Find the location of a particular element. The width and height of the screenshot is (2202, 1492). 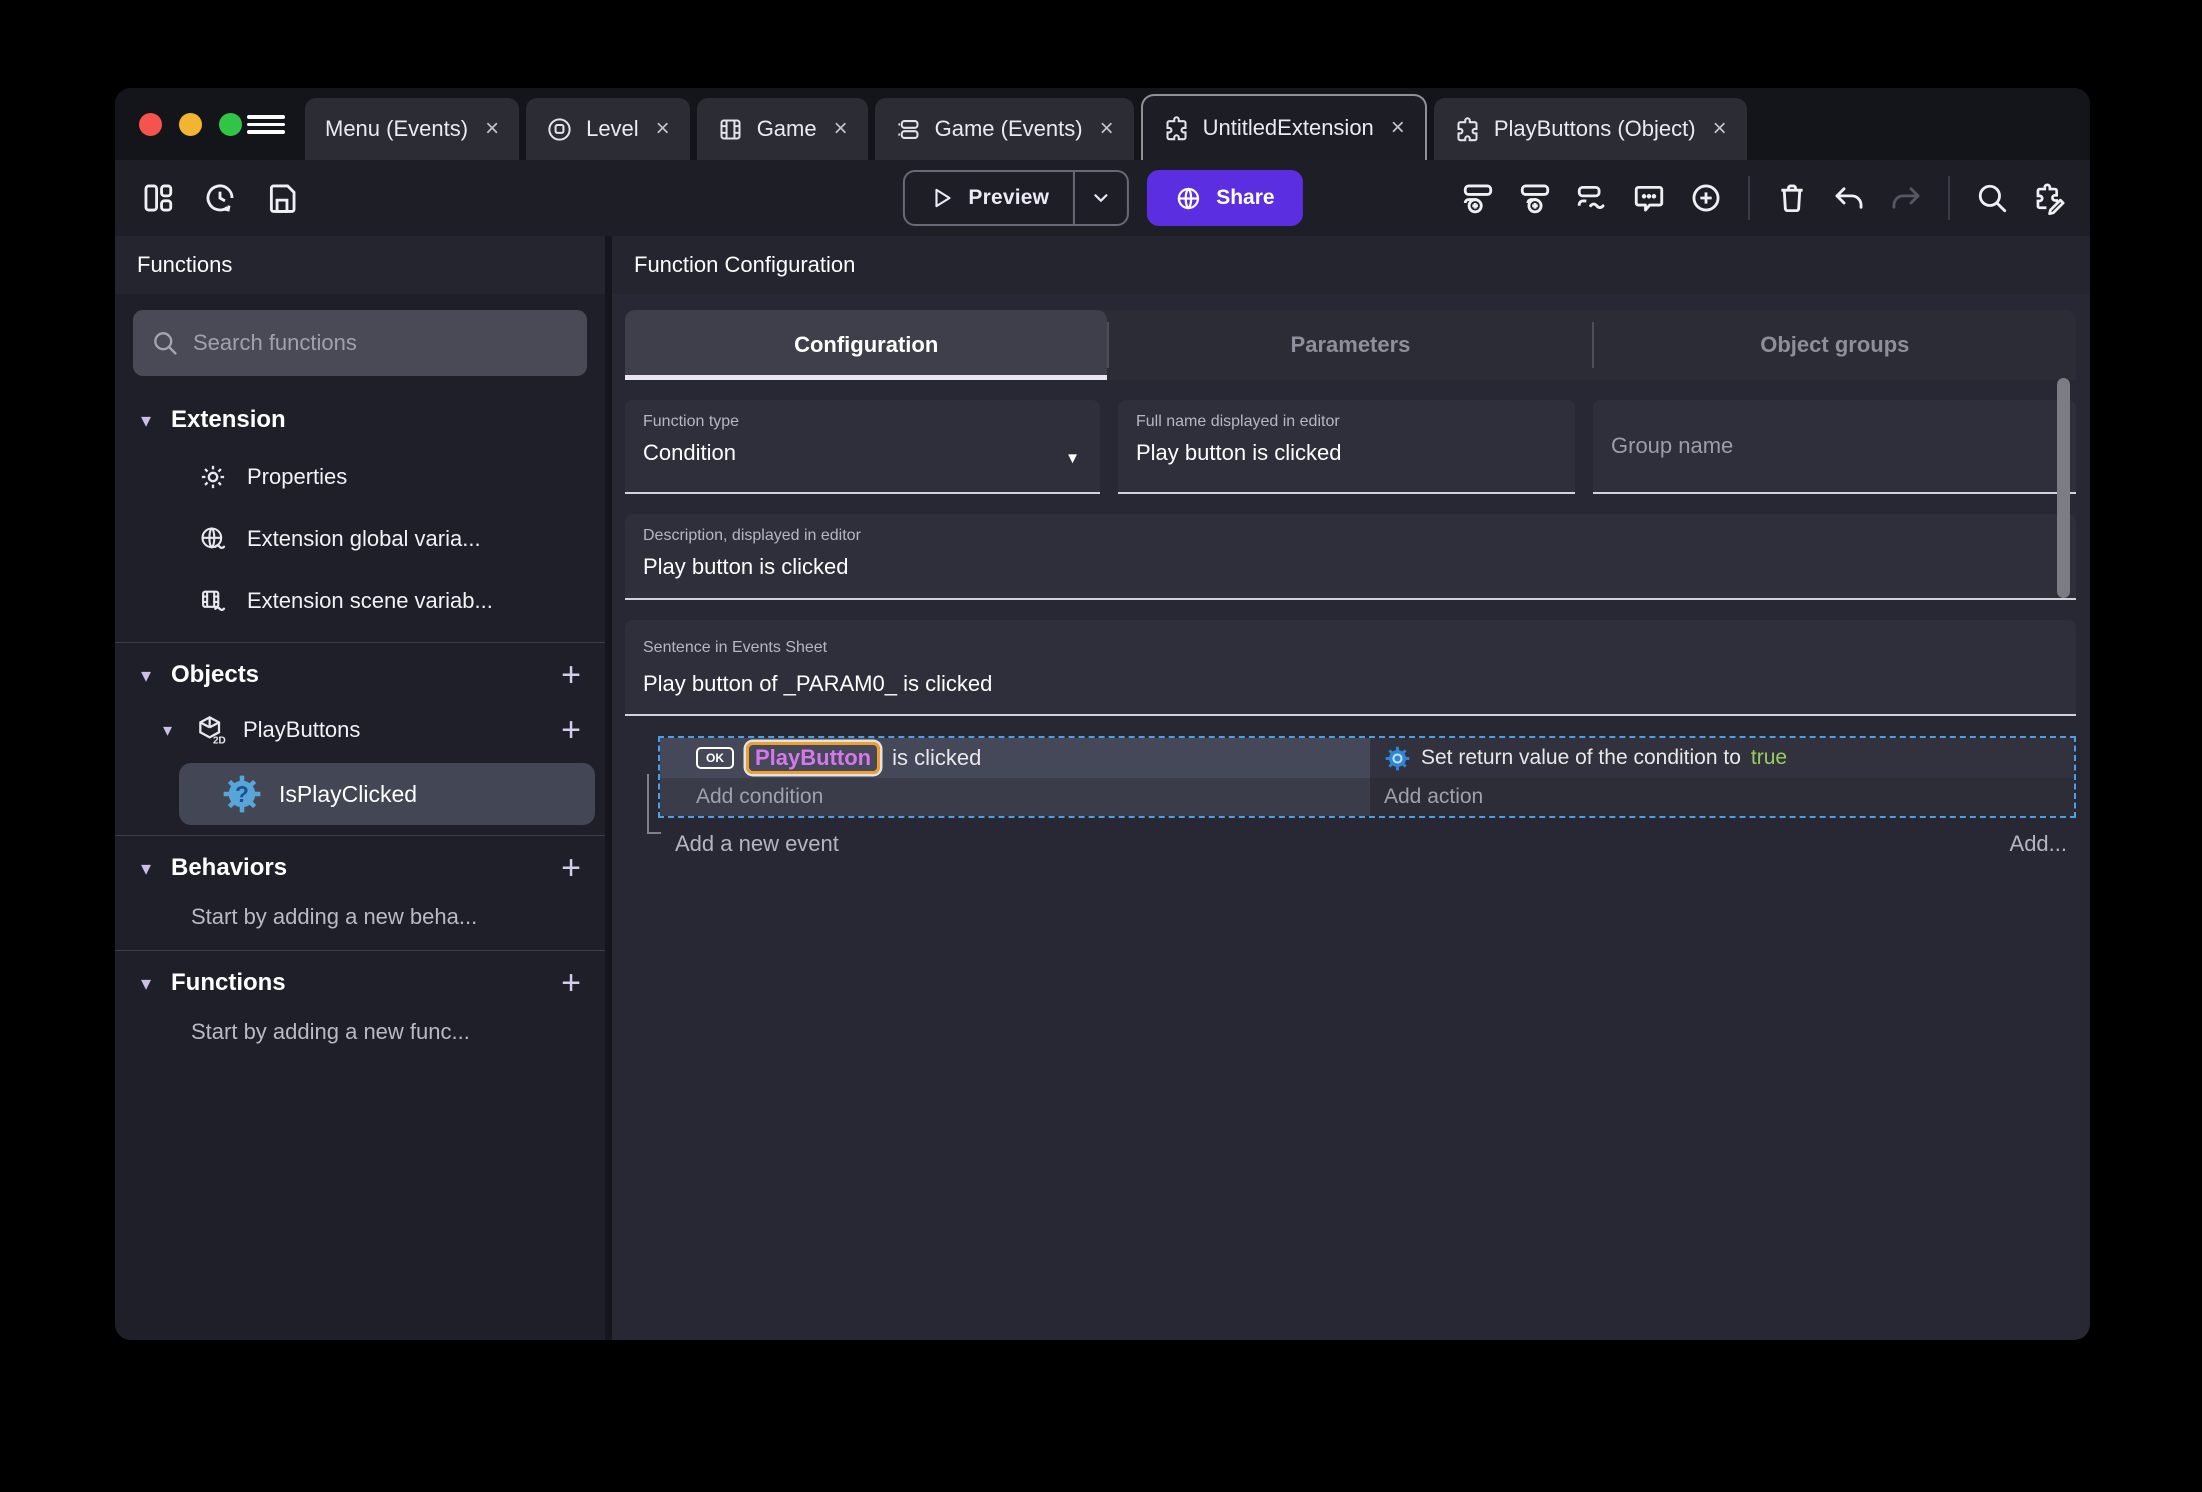

sidebar-item-properties: Properties is located at coordinates (360, 477).